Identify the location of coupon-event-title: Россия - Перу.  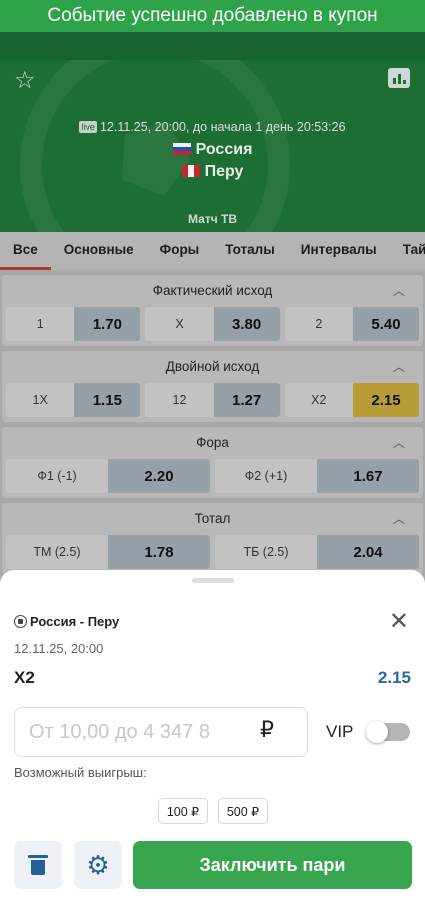
(66, 621).